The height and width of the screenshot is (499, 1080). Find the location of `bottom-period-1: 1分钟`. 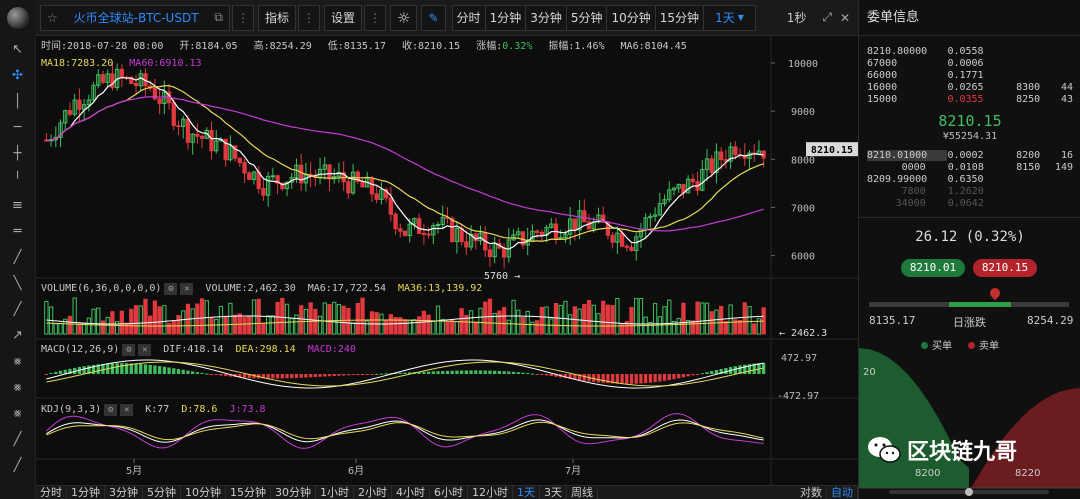

bottom-period-1: 1分钟 is located at coordinates (86, 492).